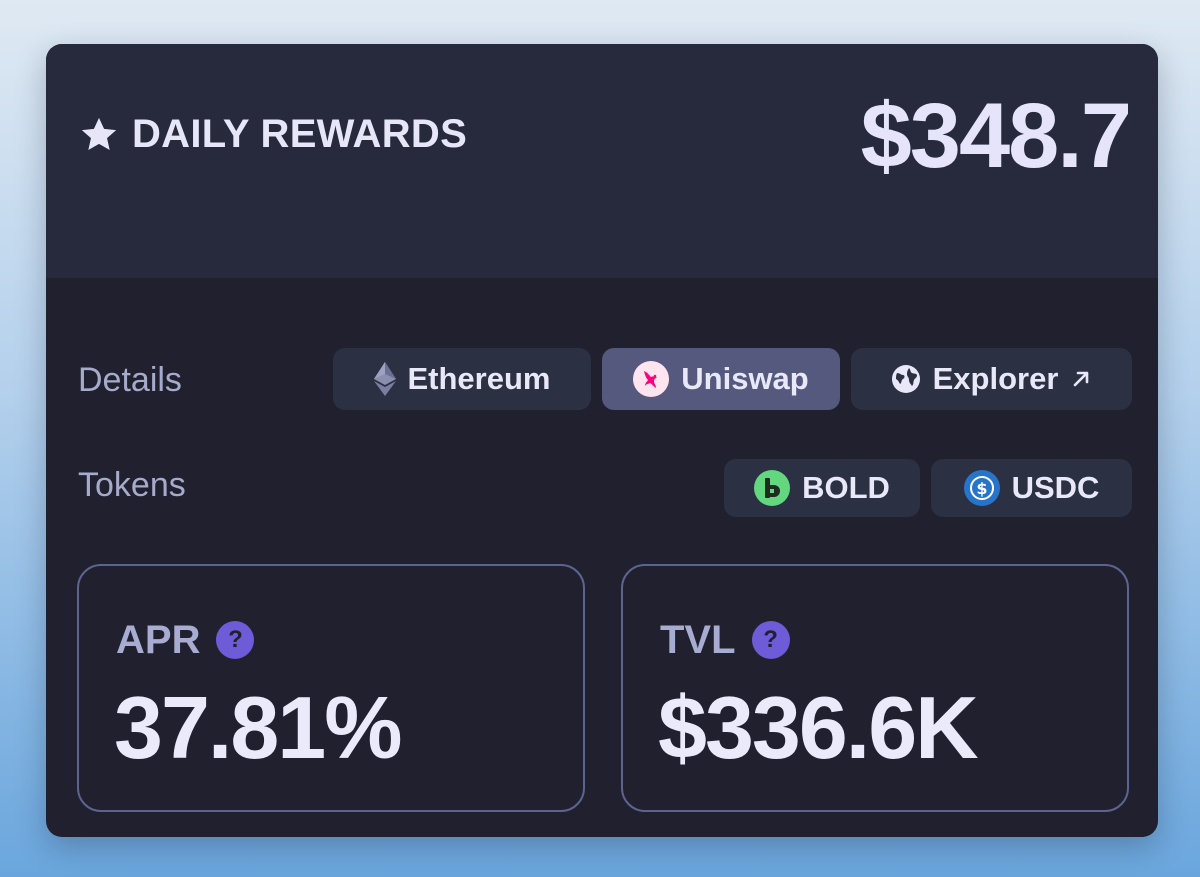 Image resolution: width=1200 pixels, height=877 pixels. I want to click on uniswap-icon, so click(651, 379).